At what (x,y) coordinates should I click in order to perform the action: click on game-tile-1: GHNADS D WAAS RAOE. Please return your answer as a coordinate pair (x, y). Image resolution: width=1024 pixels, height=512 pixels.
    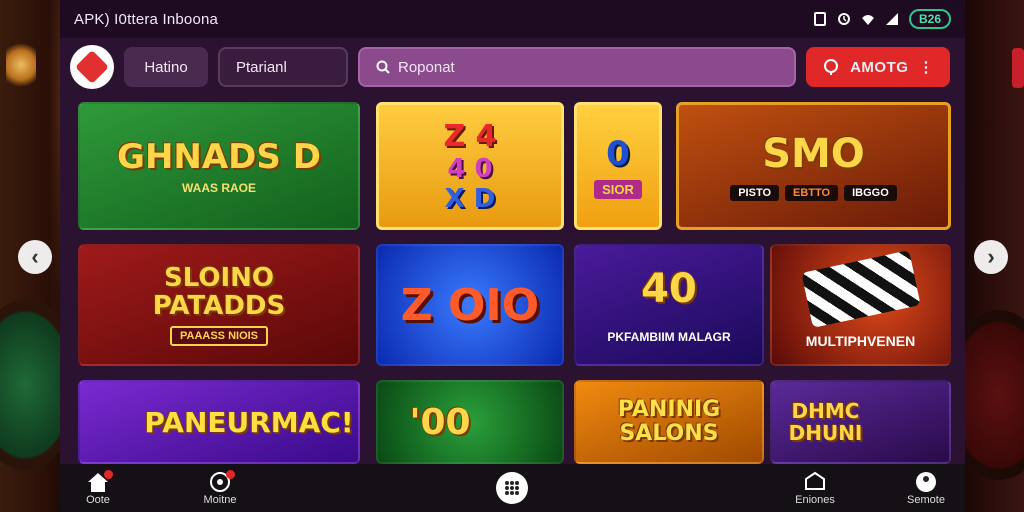
    Looking at the image, I should click on (219, 166).